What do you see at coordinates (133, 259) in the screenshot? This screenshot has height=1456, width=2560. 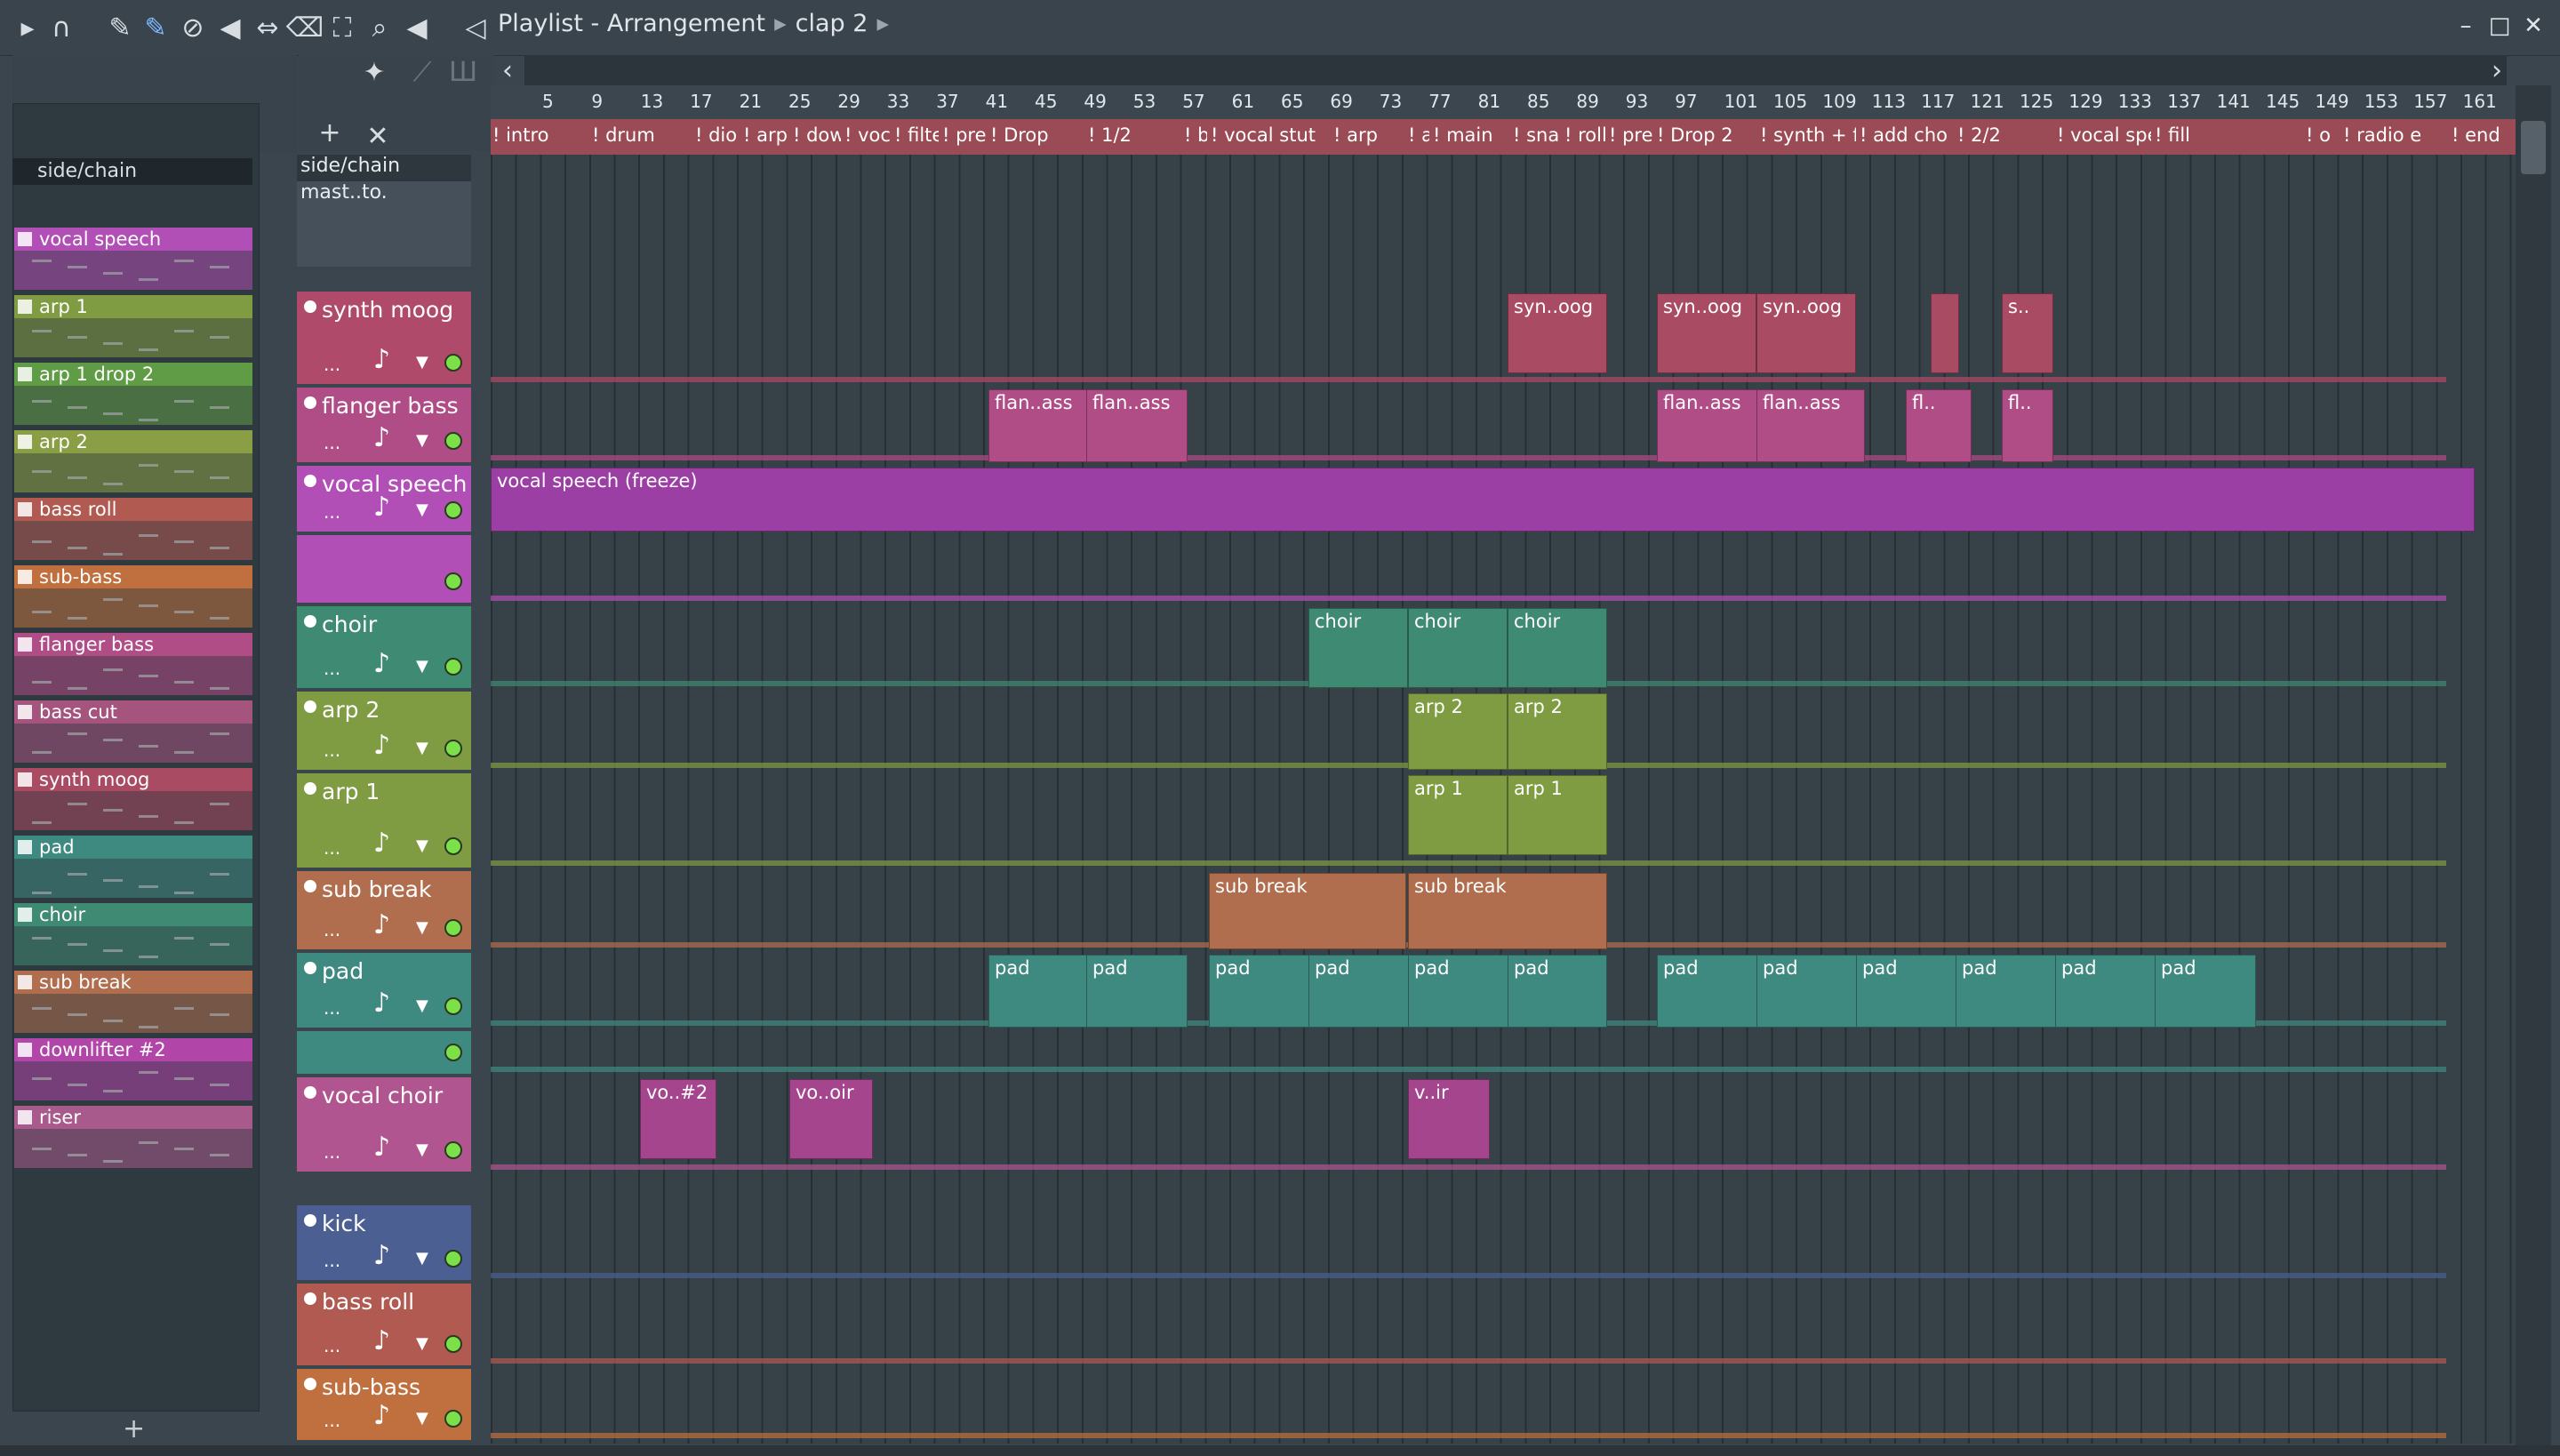 I see `pattern-item: vocal speech` at bounding box center [133, 259].